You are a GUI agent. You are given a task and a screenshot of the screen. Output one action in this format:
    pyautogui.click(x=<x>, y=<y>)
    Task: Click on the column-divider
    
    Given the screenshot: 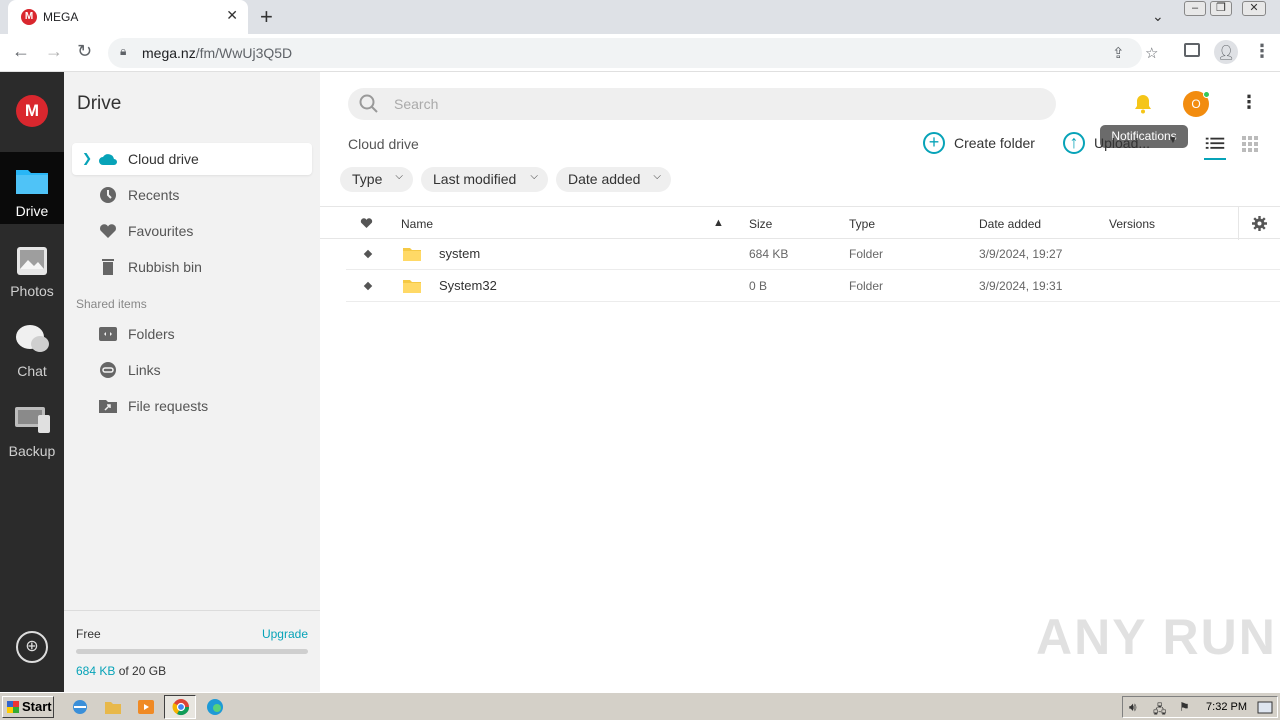 What is the action you would take?
    pyautogui.click(x=1238, y=223)
    